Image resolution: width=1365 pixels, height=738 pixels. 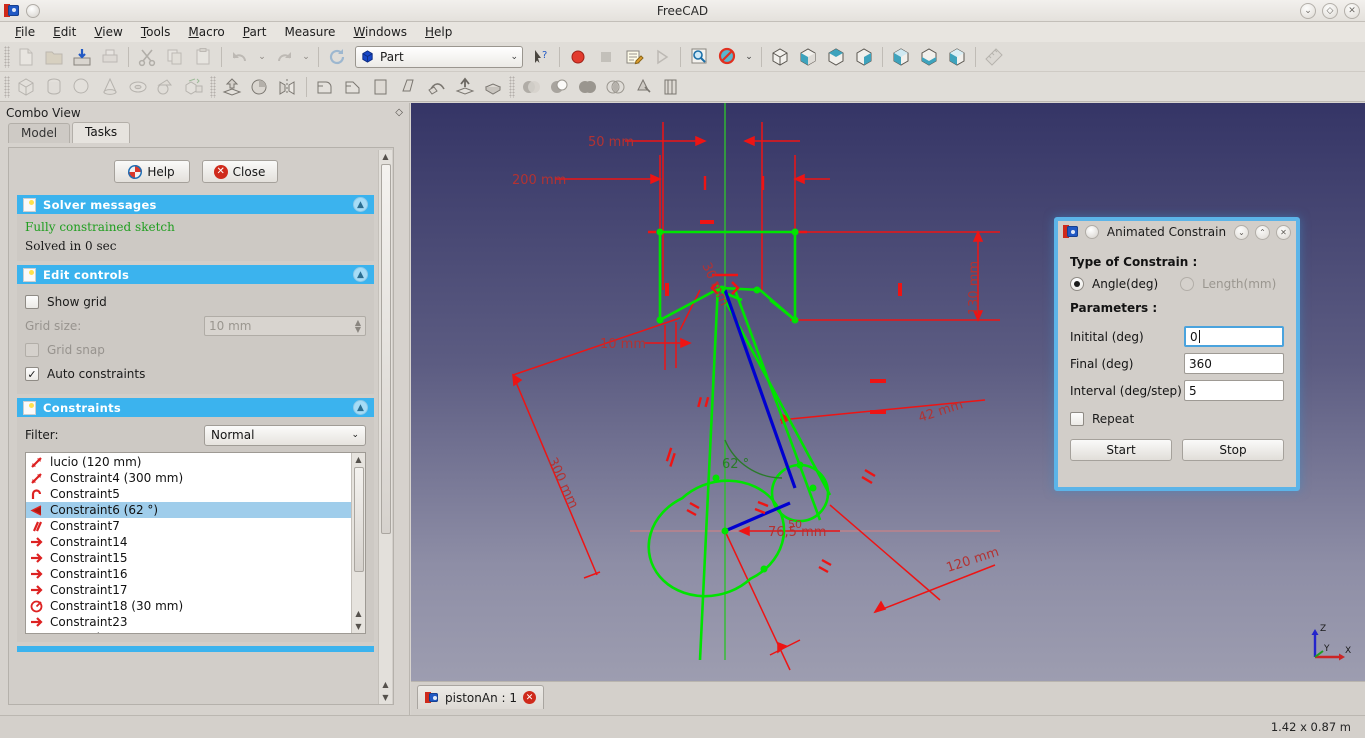 What do you see at coordinates (232, 87) in the screenshot?
I see `part-extrude-icon` at bounding box center [232, 87].